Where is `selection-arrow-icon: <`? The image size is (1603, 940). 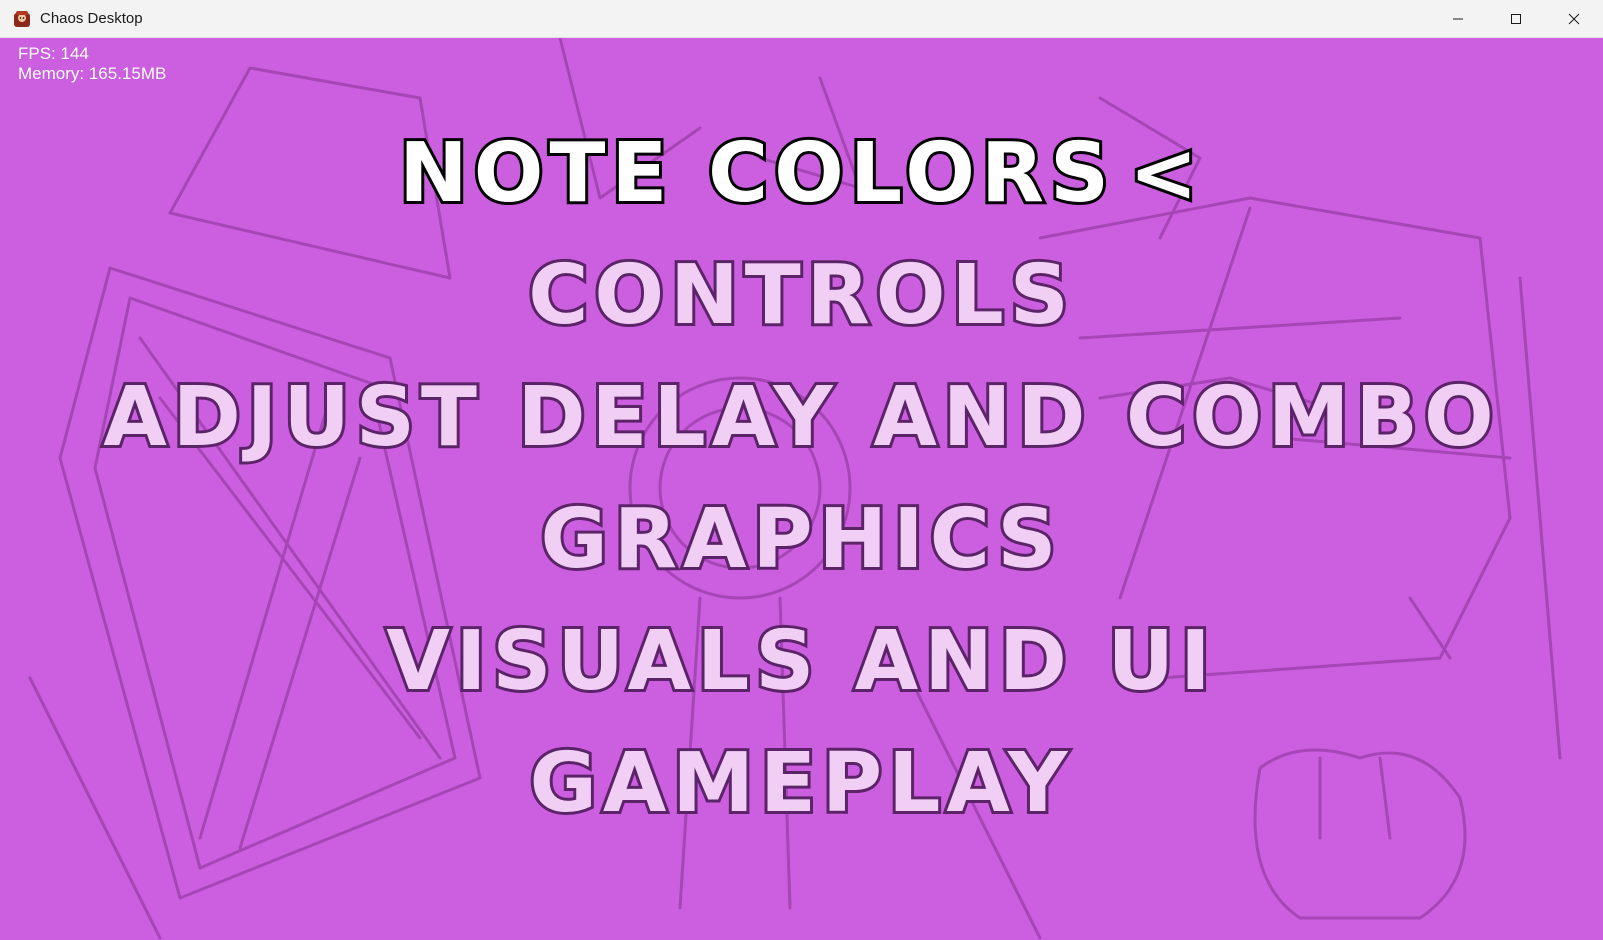
selection-arrow-icon: < is located at coordinates (1165, 173).